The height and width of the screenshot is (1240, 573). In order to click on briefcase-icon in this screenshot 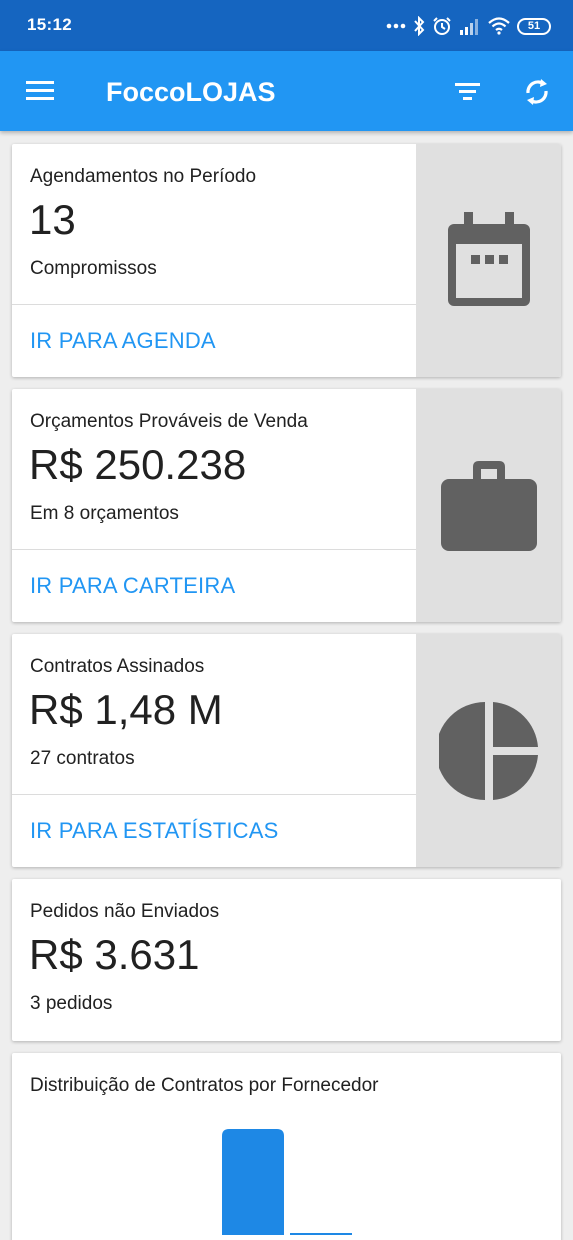, I will do `click(488, 505)`.